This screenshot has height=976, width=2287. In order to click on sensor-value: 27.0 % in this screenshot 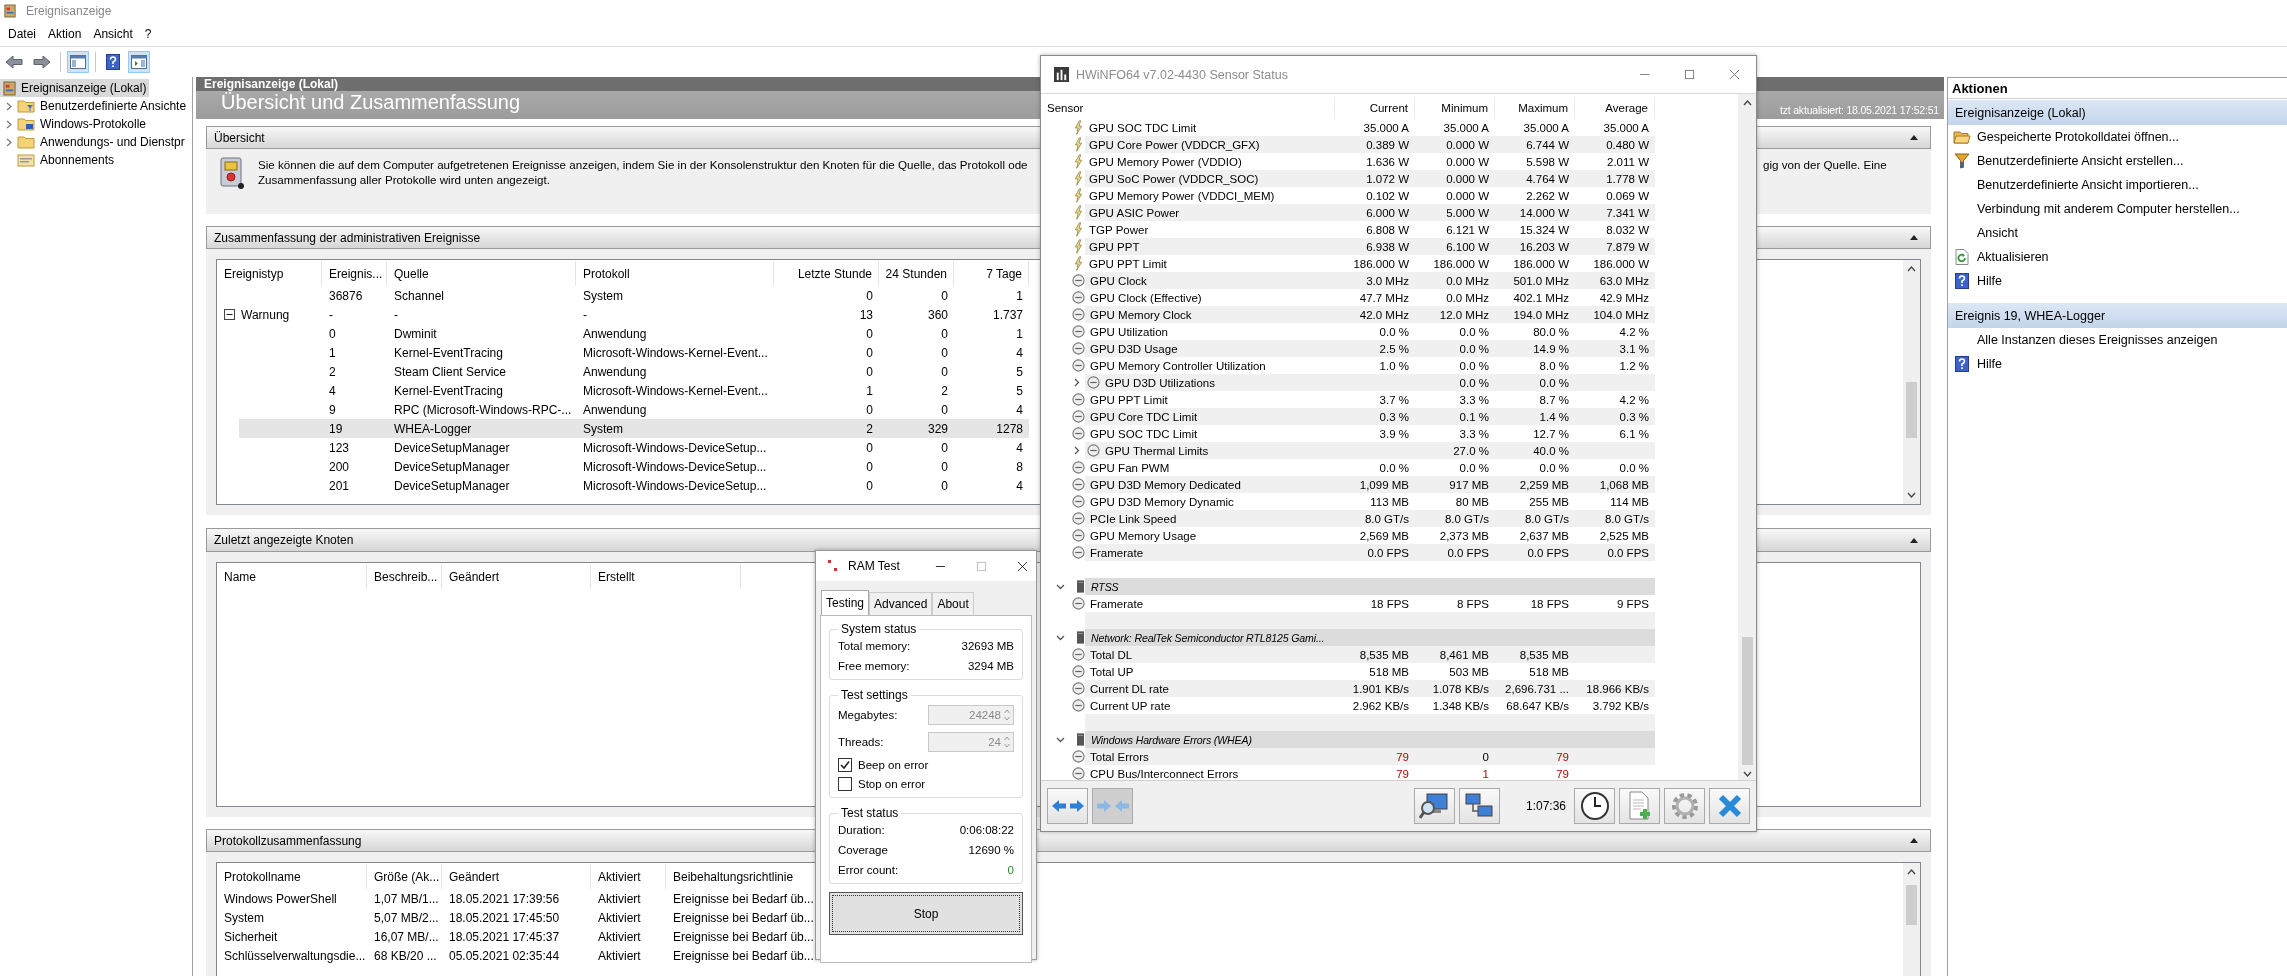, I will do `click(1471, 450)`.